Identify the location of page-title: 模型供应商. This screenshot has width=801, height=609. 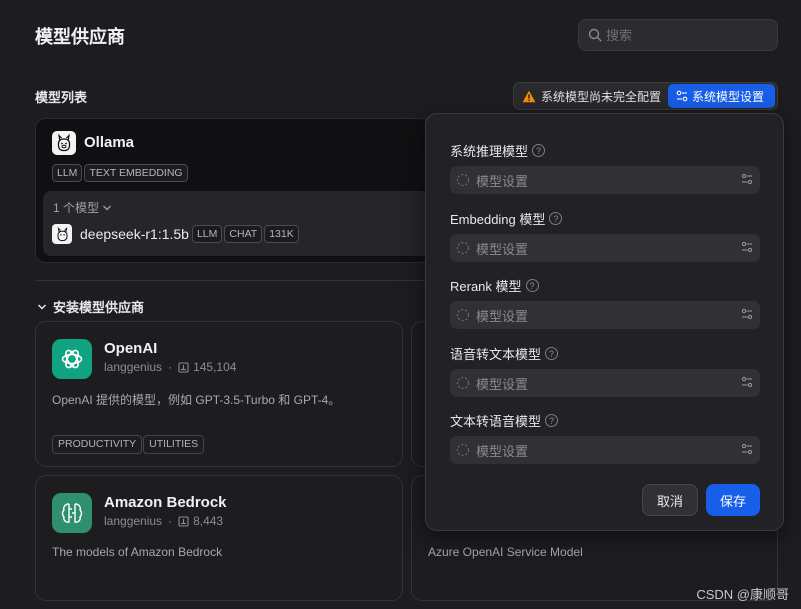
(80, 37).